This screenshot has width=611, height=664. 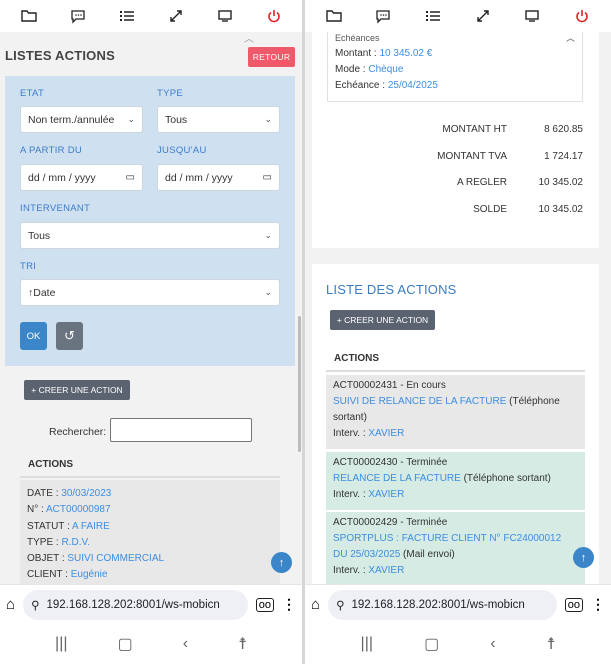 I want to click on montant-row: Montant : 10 345.02 €, so click(x=455, y=54).